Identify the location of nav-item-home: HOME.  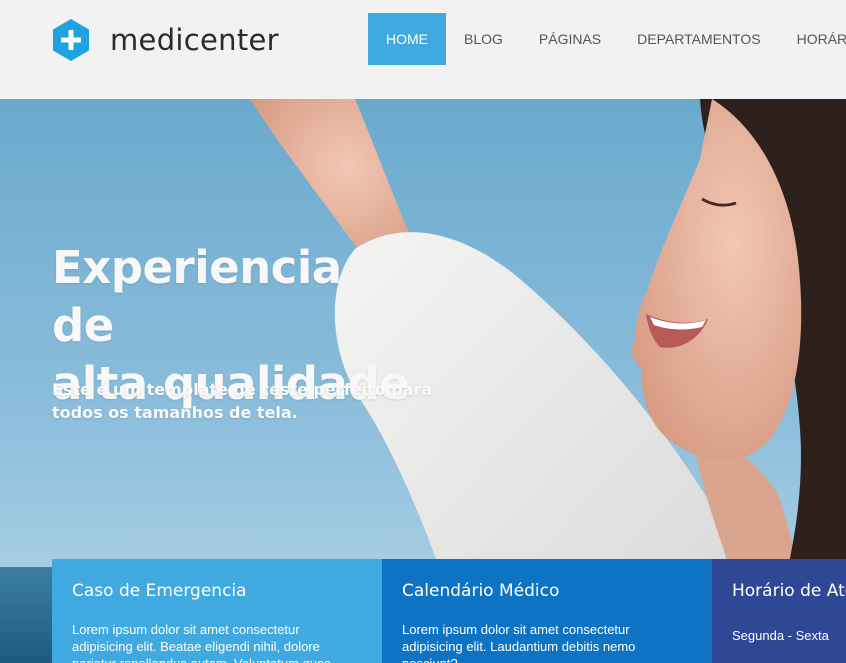
(407, 39).